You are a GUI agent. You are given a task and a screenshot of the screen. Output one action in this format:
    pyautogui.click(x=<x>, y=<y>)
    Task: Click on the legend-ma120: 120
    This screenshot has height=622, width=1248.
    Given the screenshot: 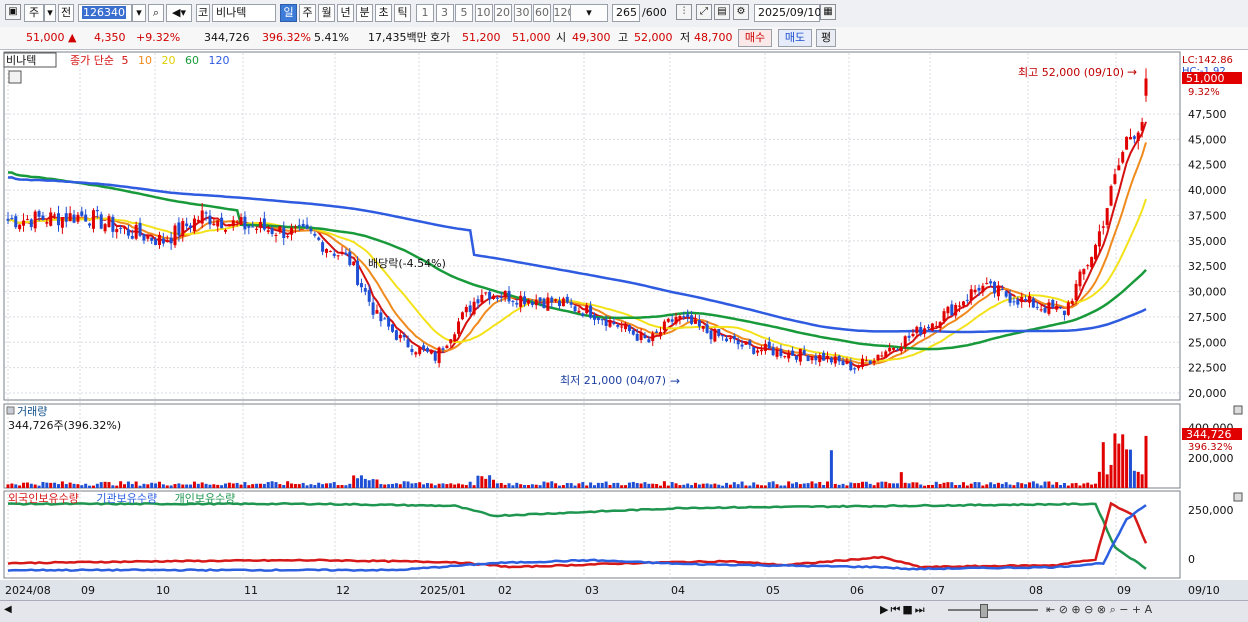 What is the action you would take?
    pyautogui.click(x=218, y=60)
    